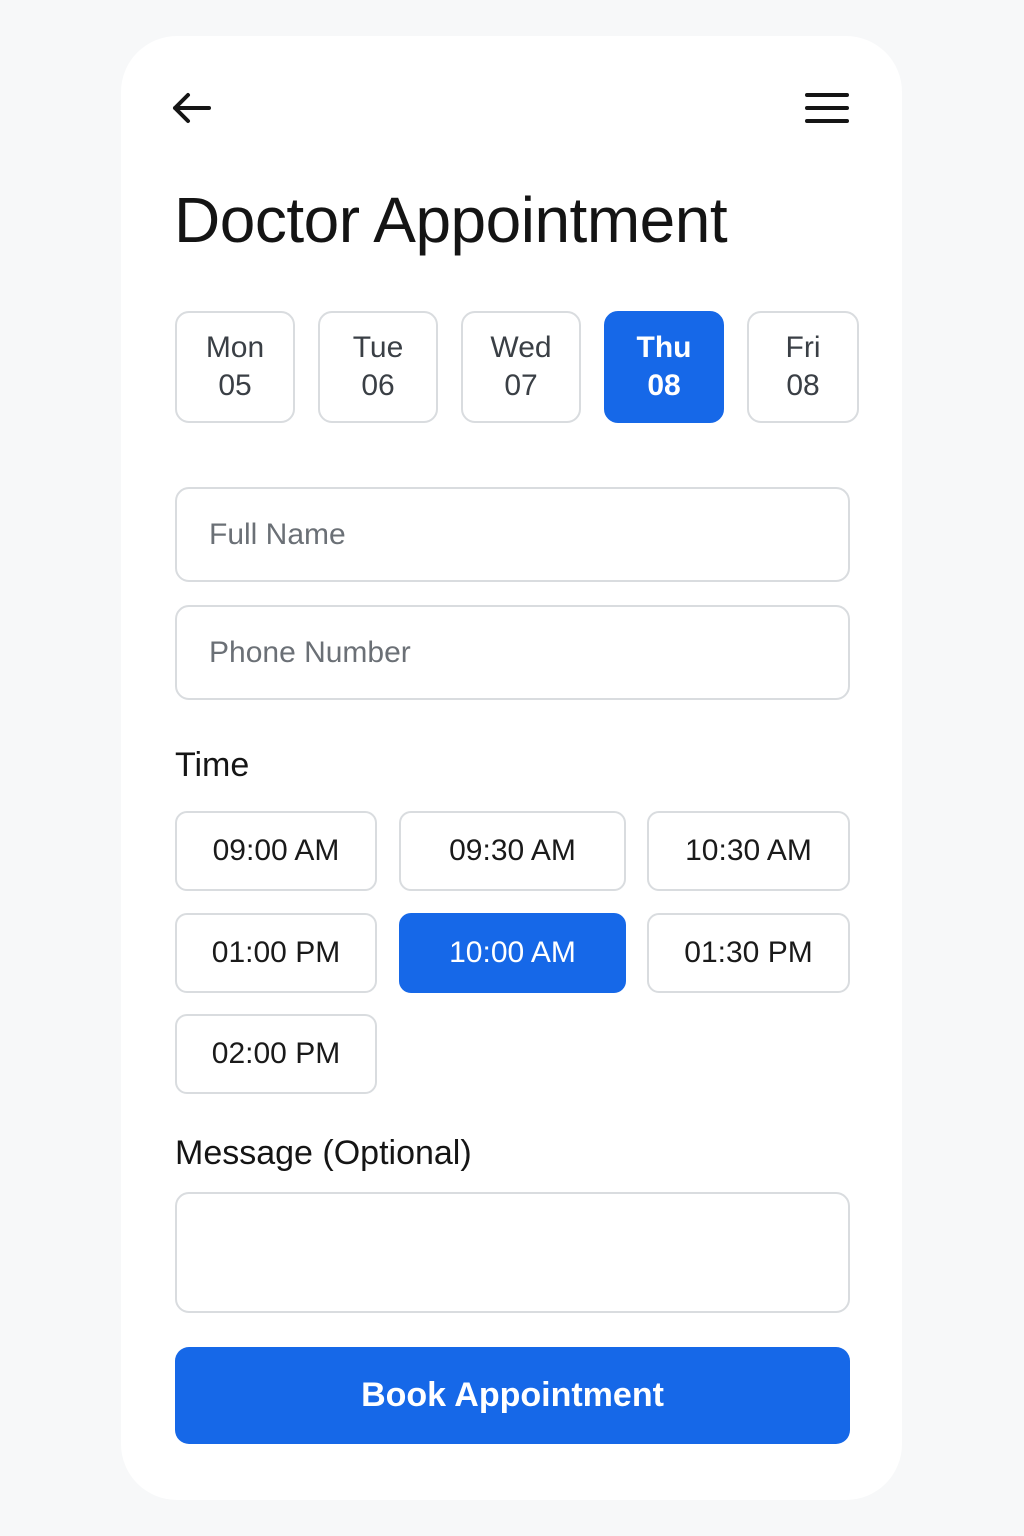 The width and height of the screenshot is (1024, 1536). Describe the element at coordinates (451, 220) in the screenshot. I see `page-title: Doctor Appointment` at that location.